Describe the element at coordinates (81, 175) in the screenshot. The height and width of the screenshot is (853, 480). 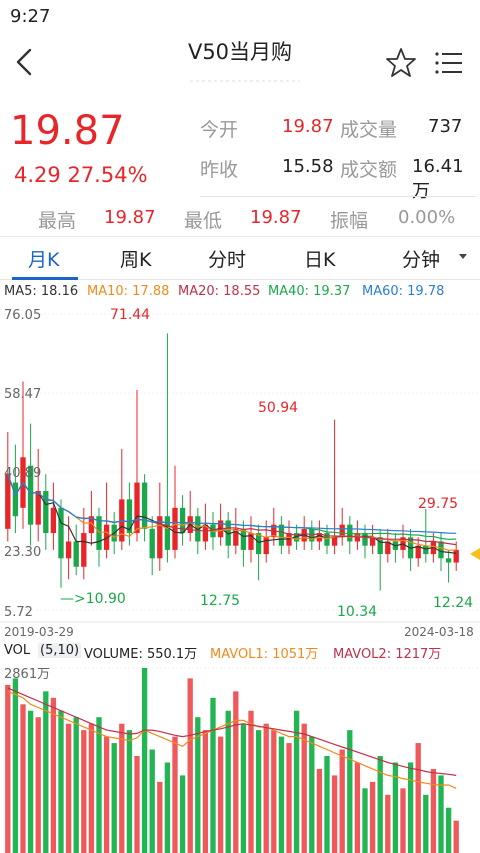
I see `price-change: 4.29 27.54%` at that location.